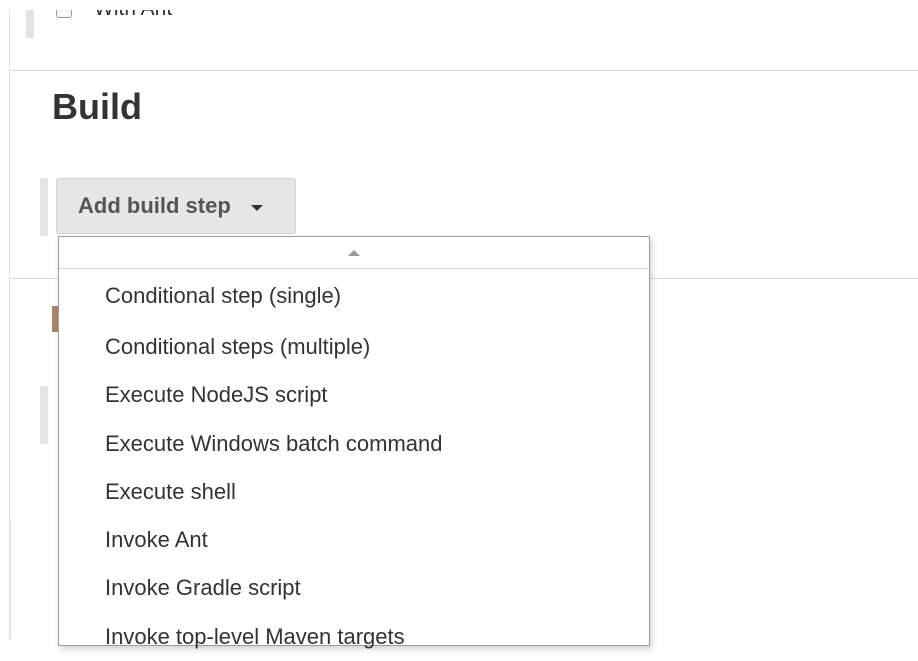 This screenshot has width=918, height=661. I want to click on caret-up-icon, so click(354, 252).